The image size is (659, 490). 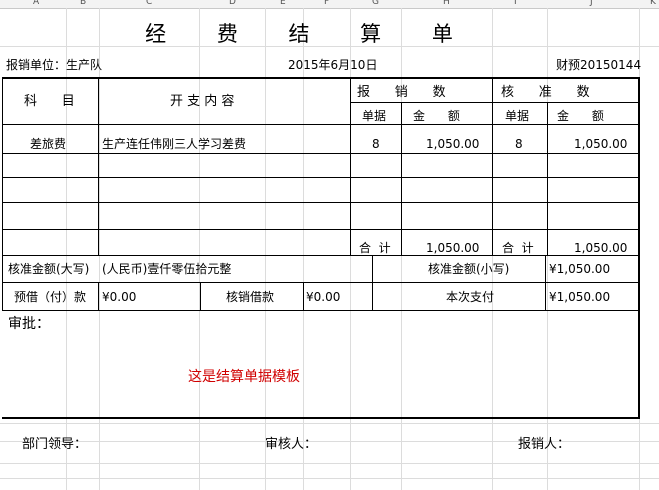 What do you see at coordinates (639, 247) in the screenshot?
I see `table-border-right` at bounding box center [639, 247].